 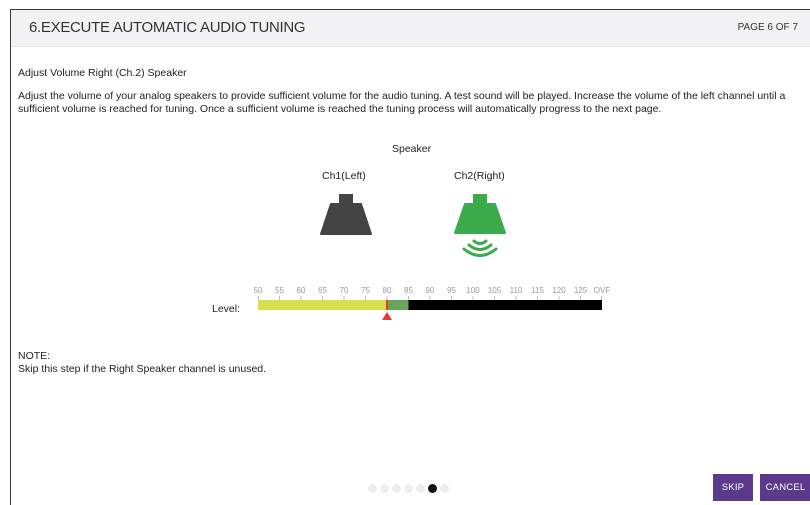 I want to click on speaker-right-cone, so click(x=480, y=218).